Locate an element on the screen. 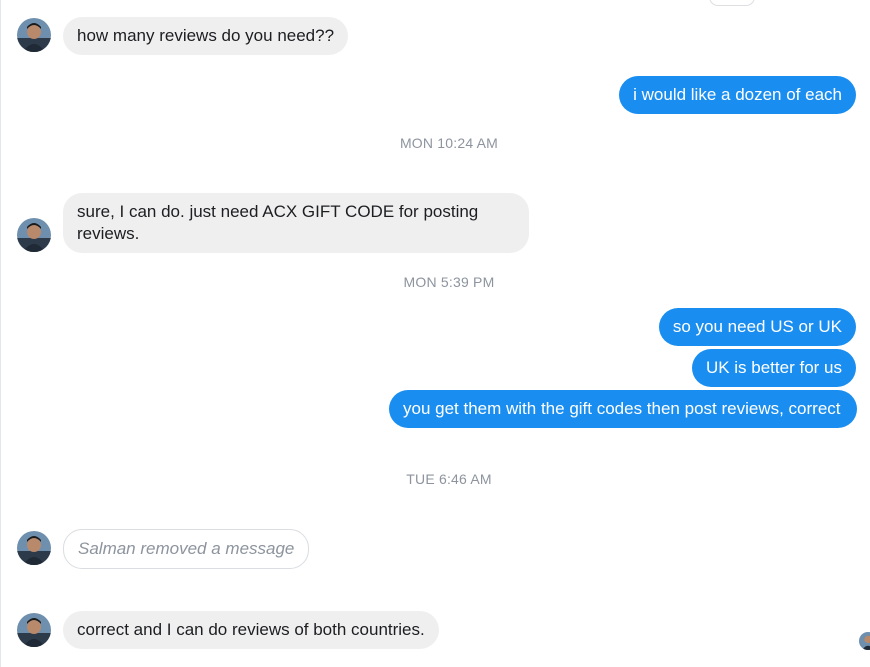 The height and width of the screenshot is (667, 870). outgoing-message: so you need US or UK is located at coordinates (757, 327).